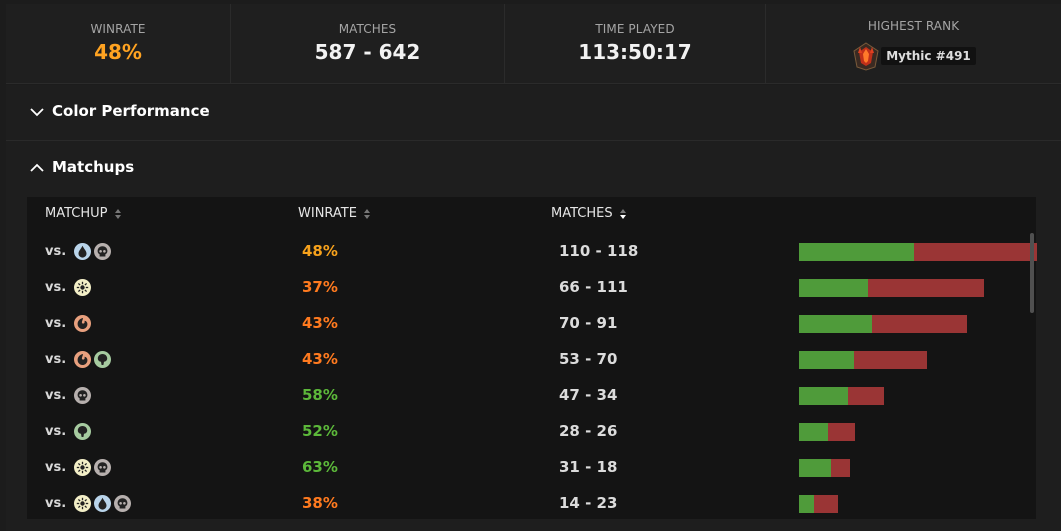 Image resolution: width=1061 pixels, height=531 pixels. I want to click on column-header-matchup: MATCHUP, so click(83, 213).